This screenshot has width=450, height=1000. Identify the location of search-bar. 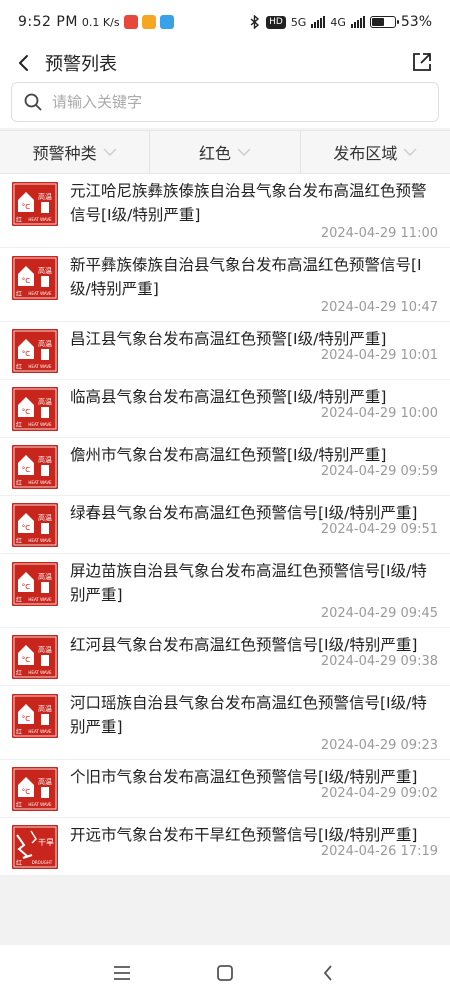
(225, 105).